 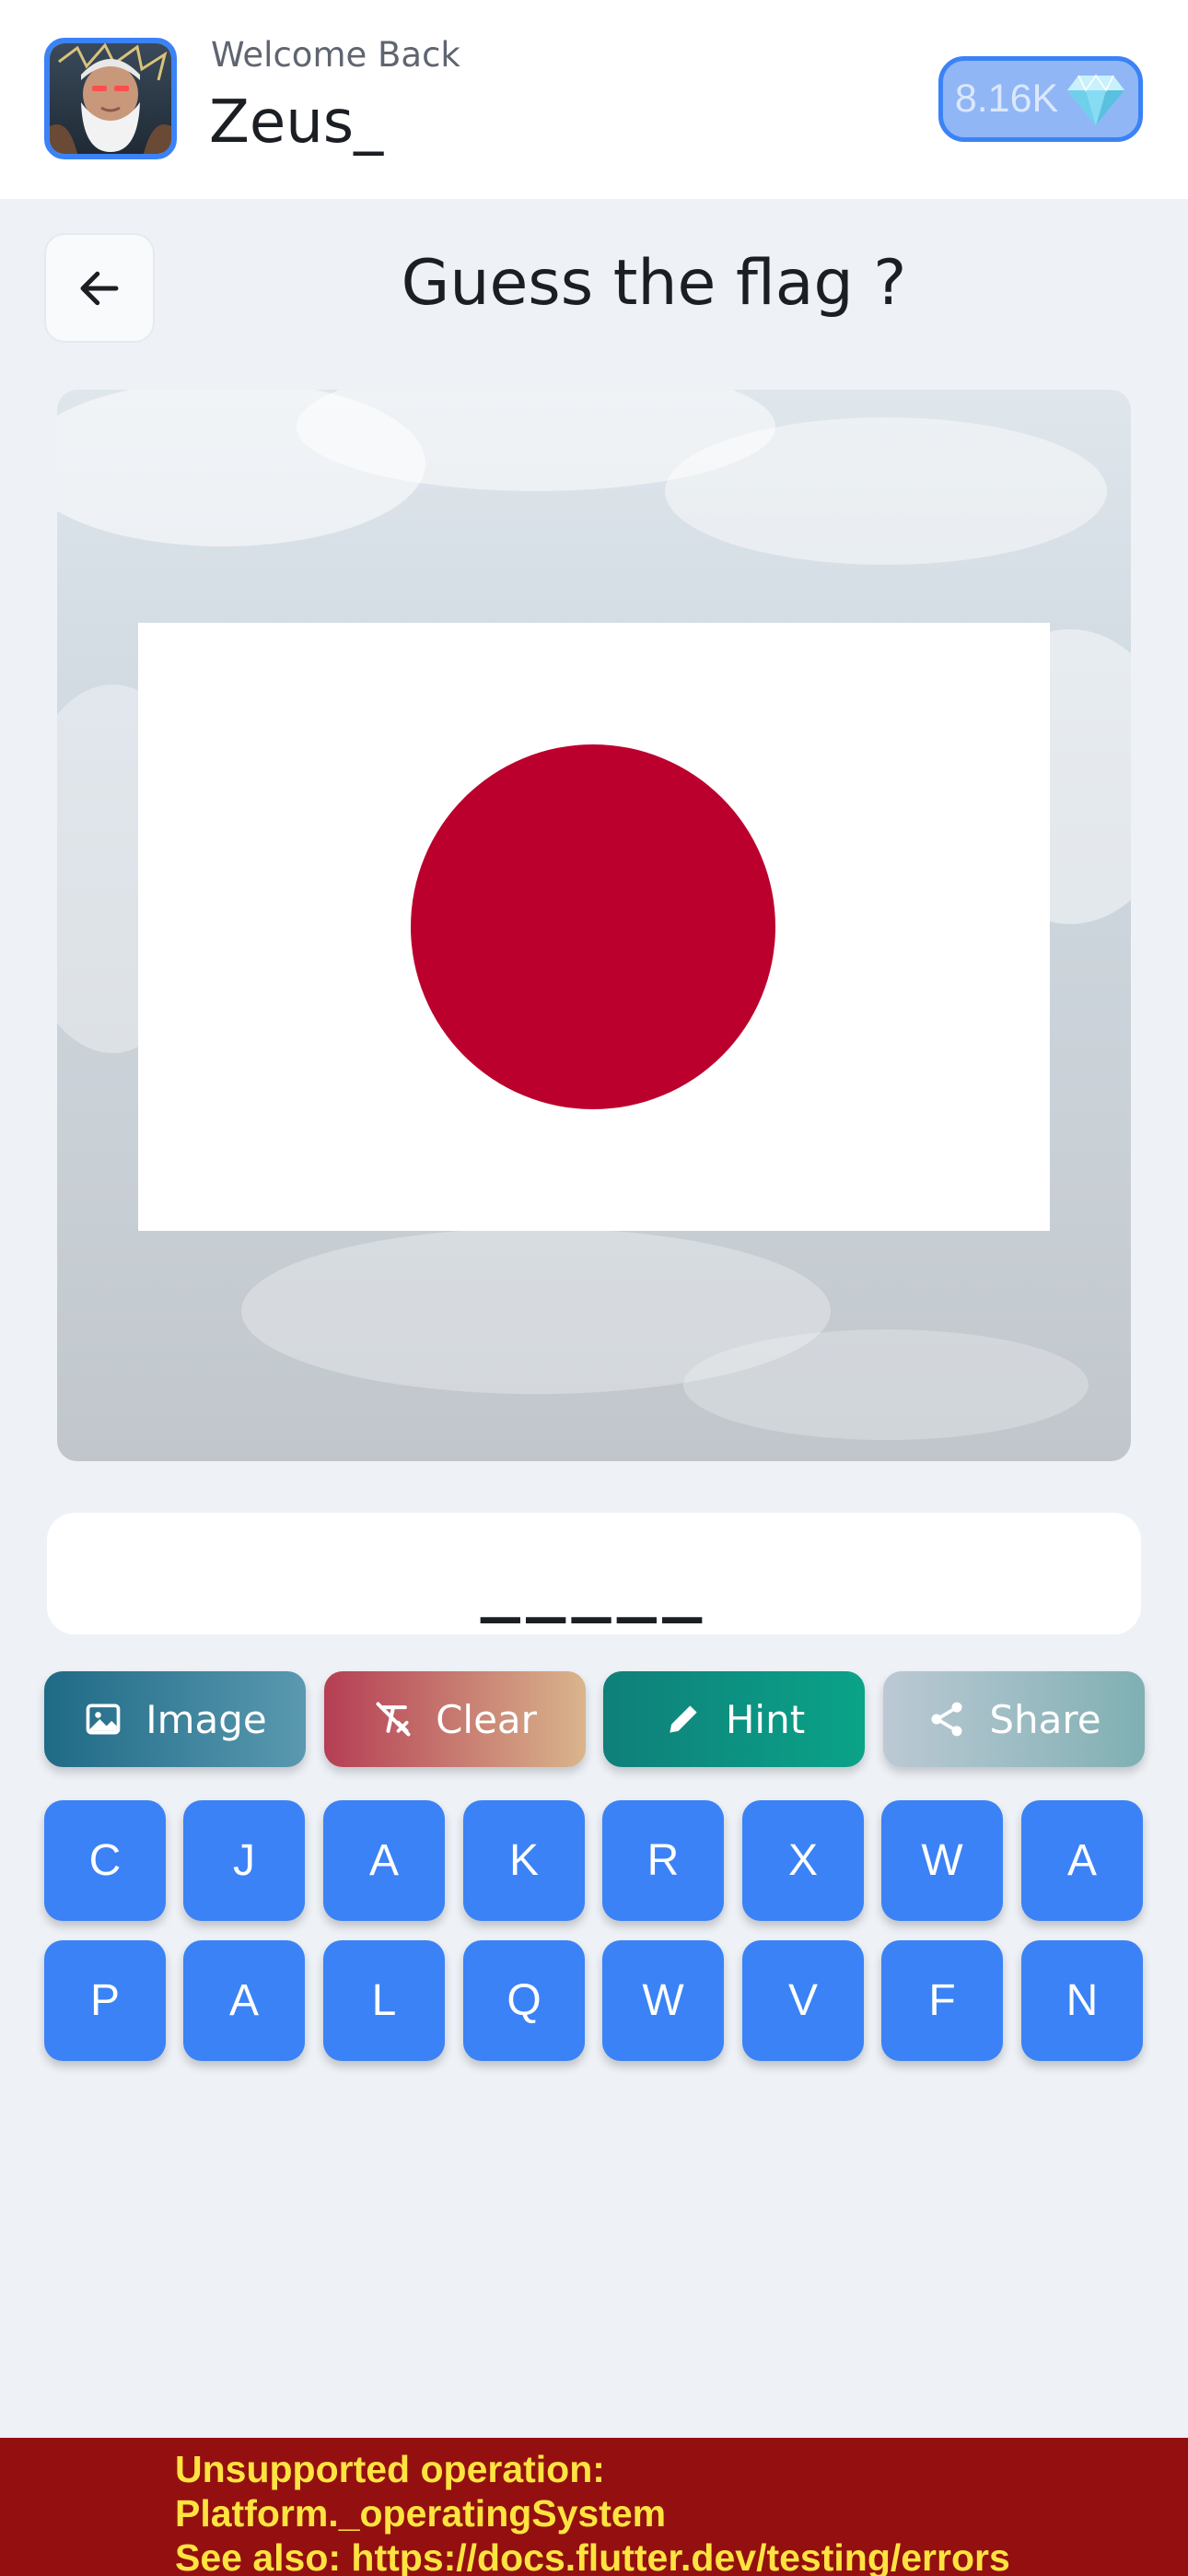 What do you see at coordinates (244, 1860) in the screenshot?
I see `letter-key: J` at bounding box center [244, 1860].